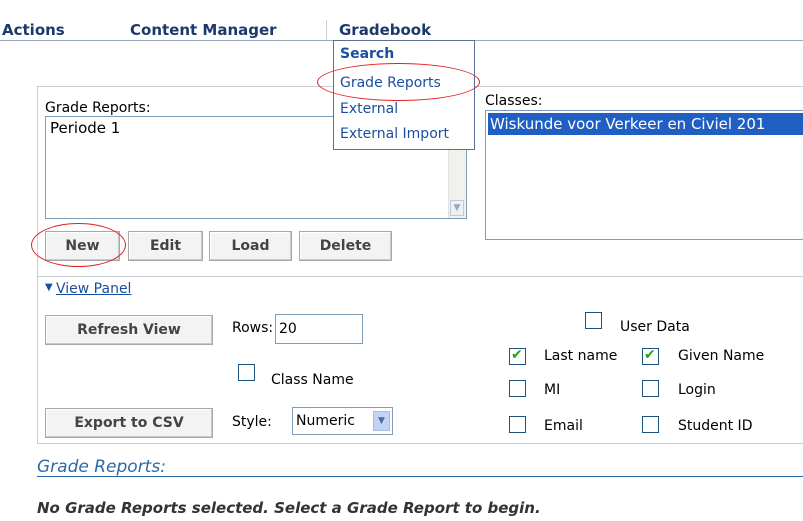 The height and width of the screenshot is (521, 803). I want to click on style-select-value: Numeric, so click(325, 421).